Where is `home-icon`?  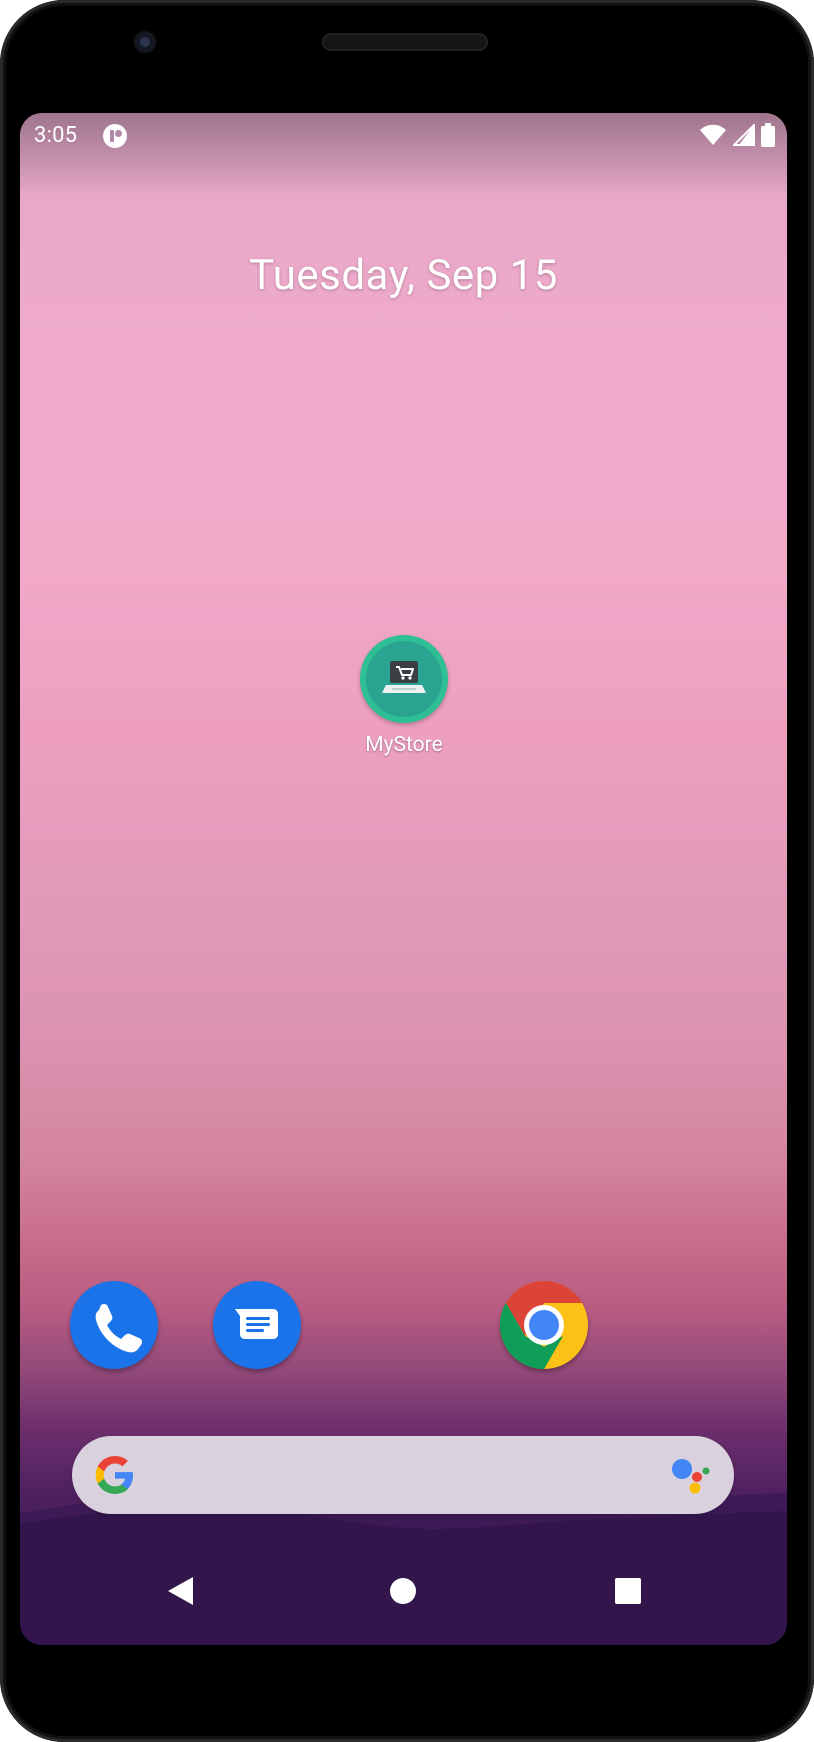 home-icon is located at coordinates (403, 1591).